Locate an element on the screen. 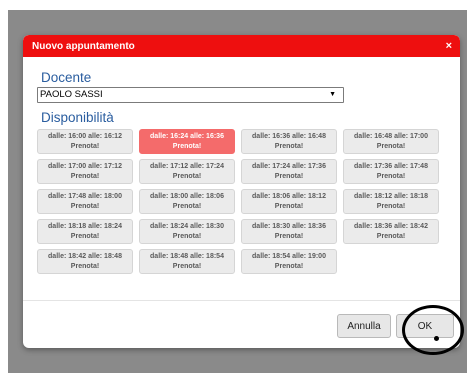 The width and height of the screenshot is (467, 373). dropdown-arrow-icon: ▼ is located at coordinates (332, 94).